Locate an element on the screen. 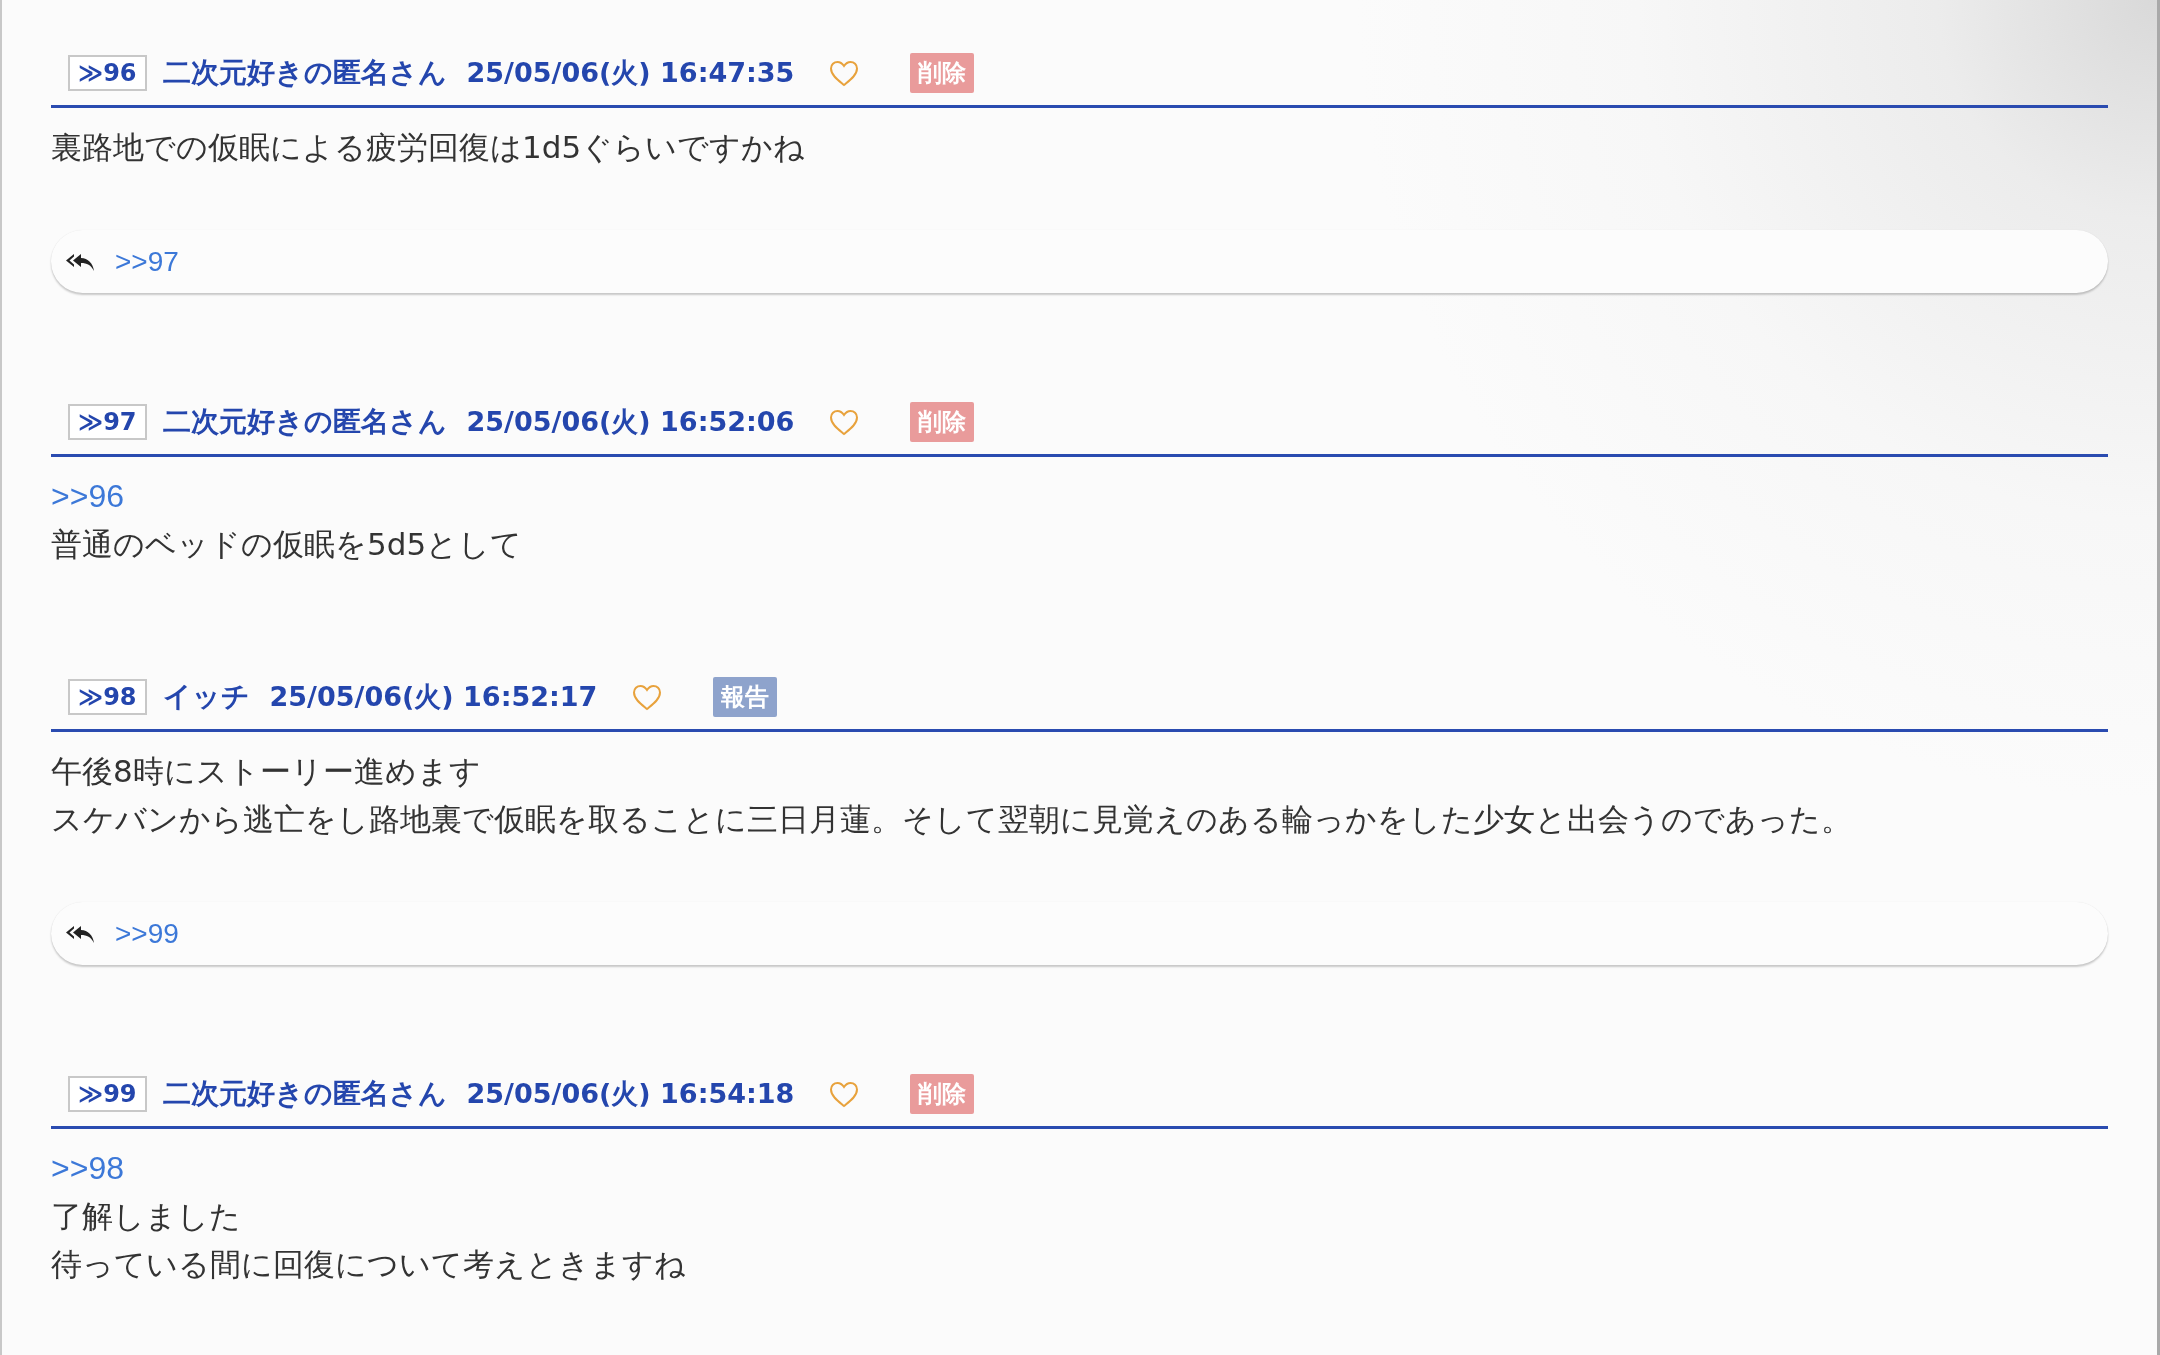 The height and width of the screenshot is (1355, 2160). post-text: 普通のベッドの仮眠を5d5として is located at coordinates (287, 544).